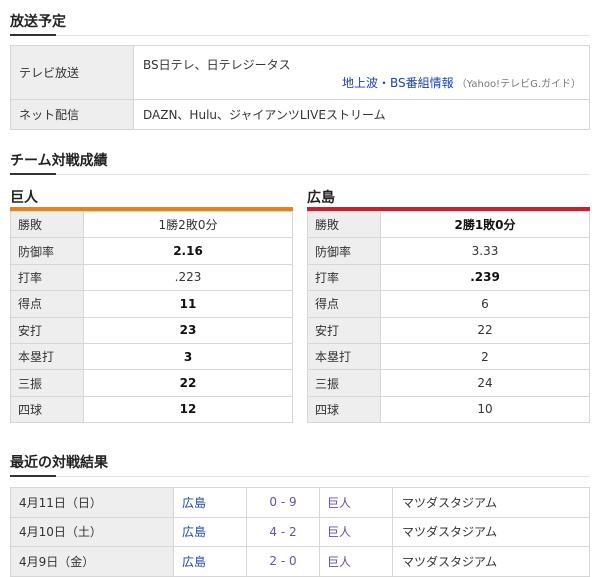 The height and width of the screenshot is (577, 600). I want to click on away-stat-row: 打率 .239, so click(448, 277).